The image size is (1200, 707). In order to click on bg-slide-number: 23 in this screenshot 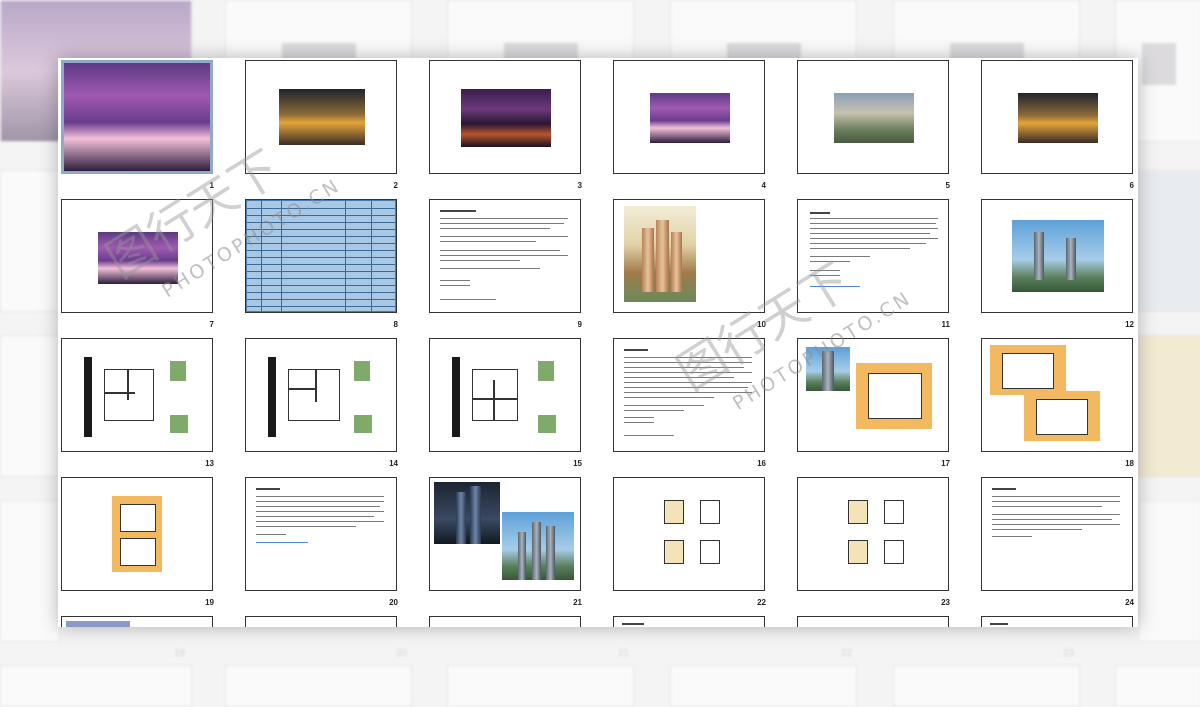, I will do `click(1069, 653)`.